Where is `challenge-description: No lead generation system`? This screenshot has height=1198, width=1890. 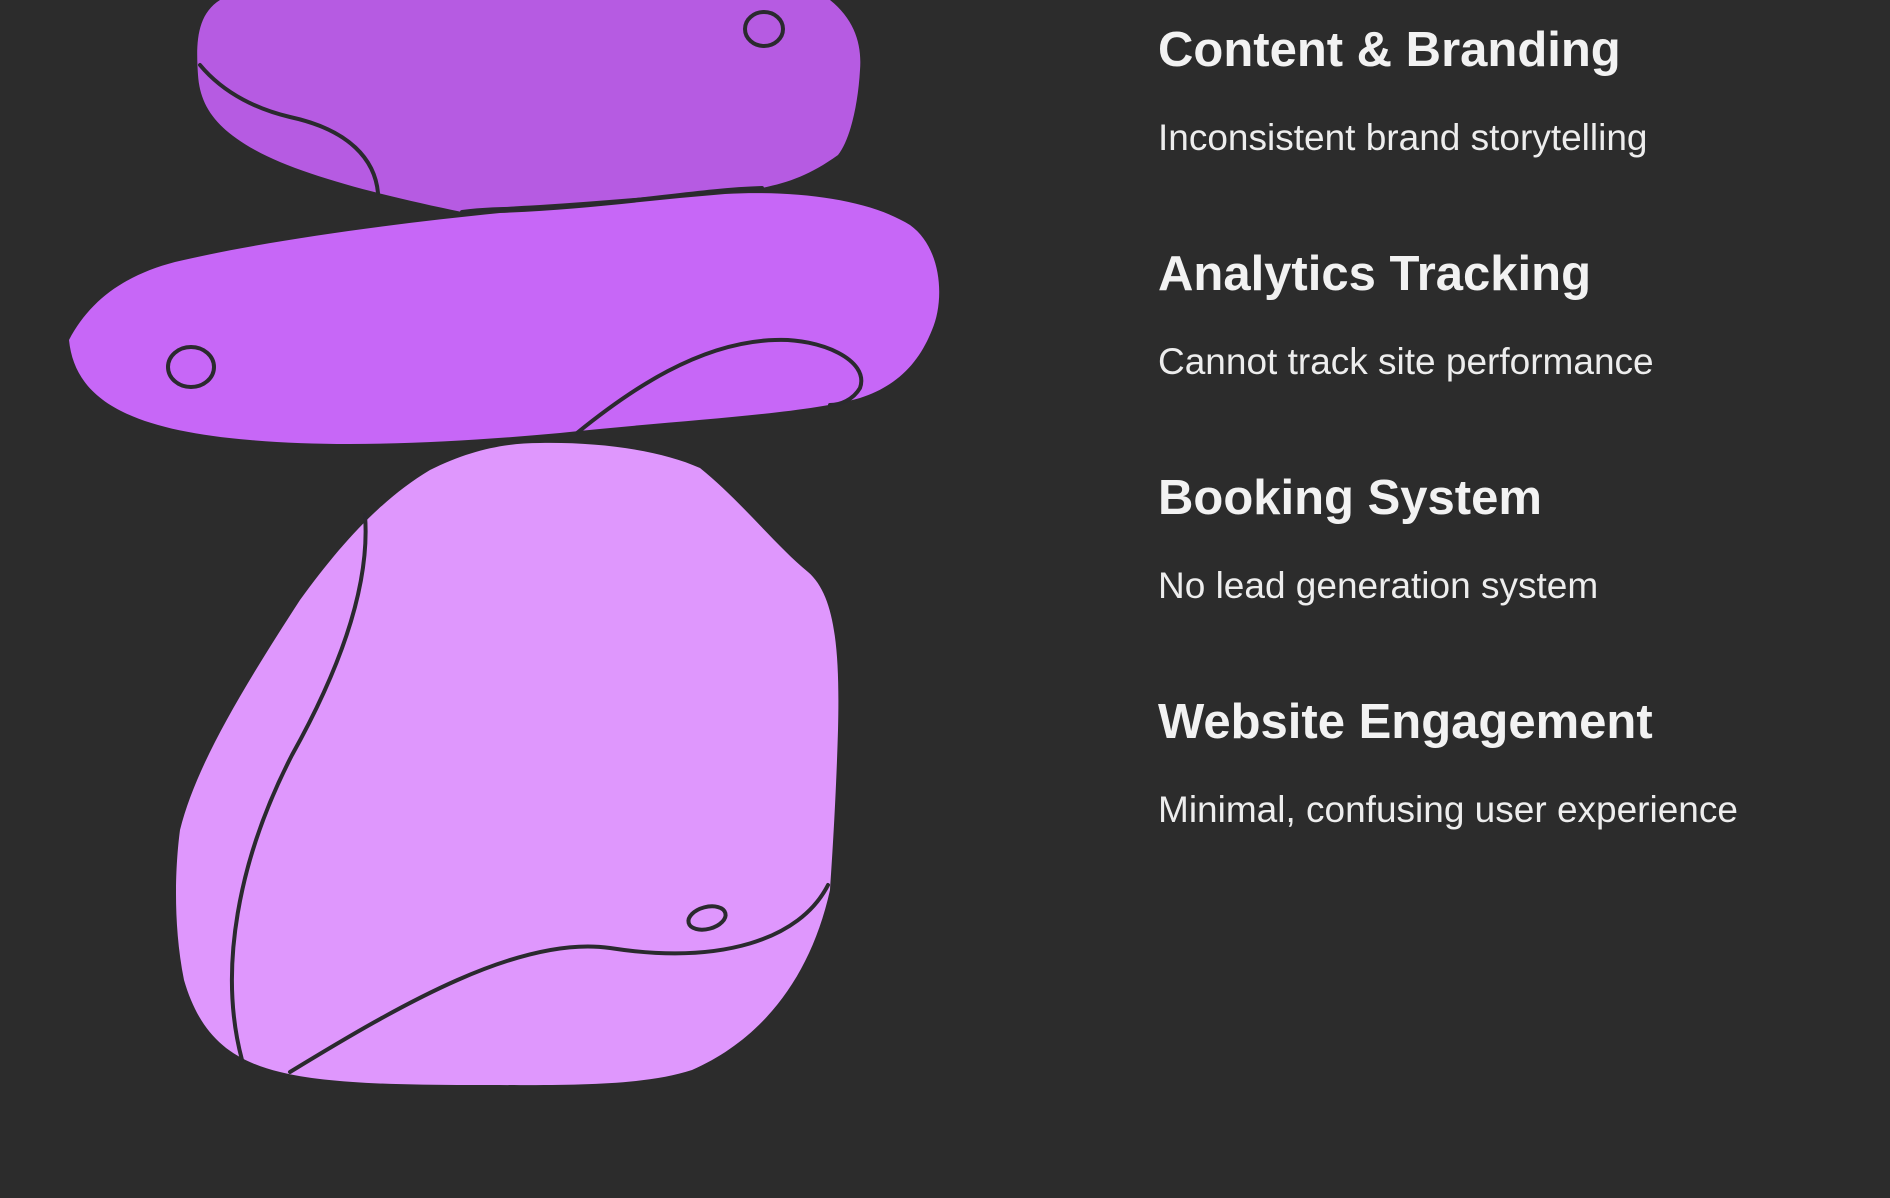
challenge-description: No lead generation system is located at coordinates (1378, 585).